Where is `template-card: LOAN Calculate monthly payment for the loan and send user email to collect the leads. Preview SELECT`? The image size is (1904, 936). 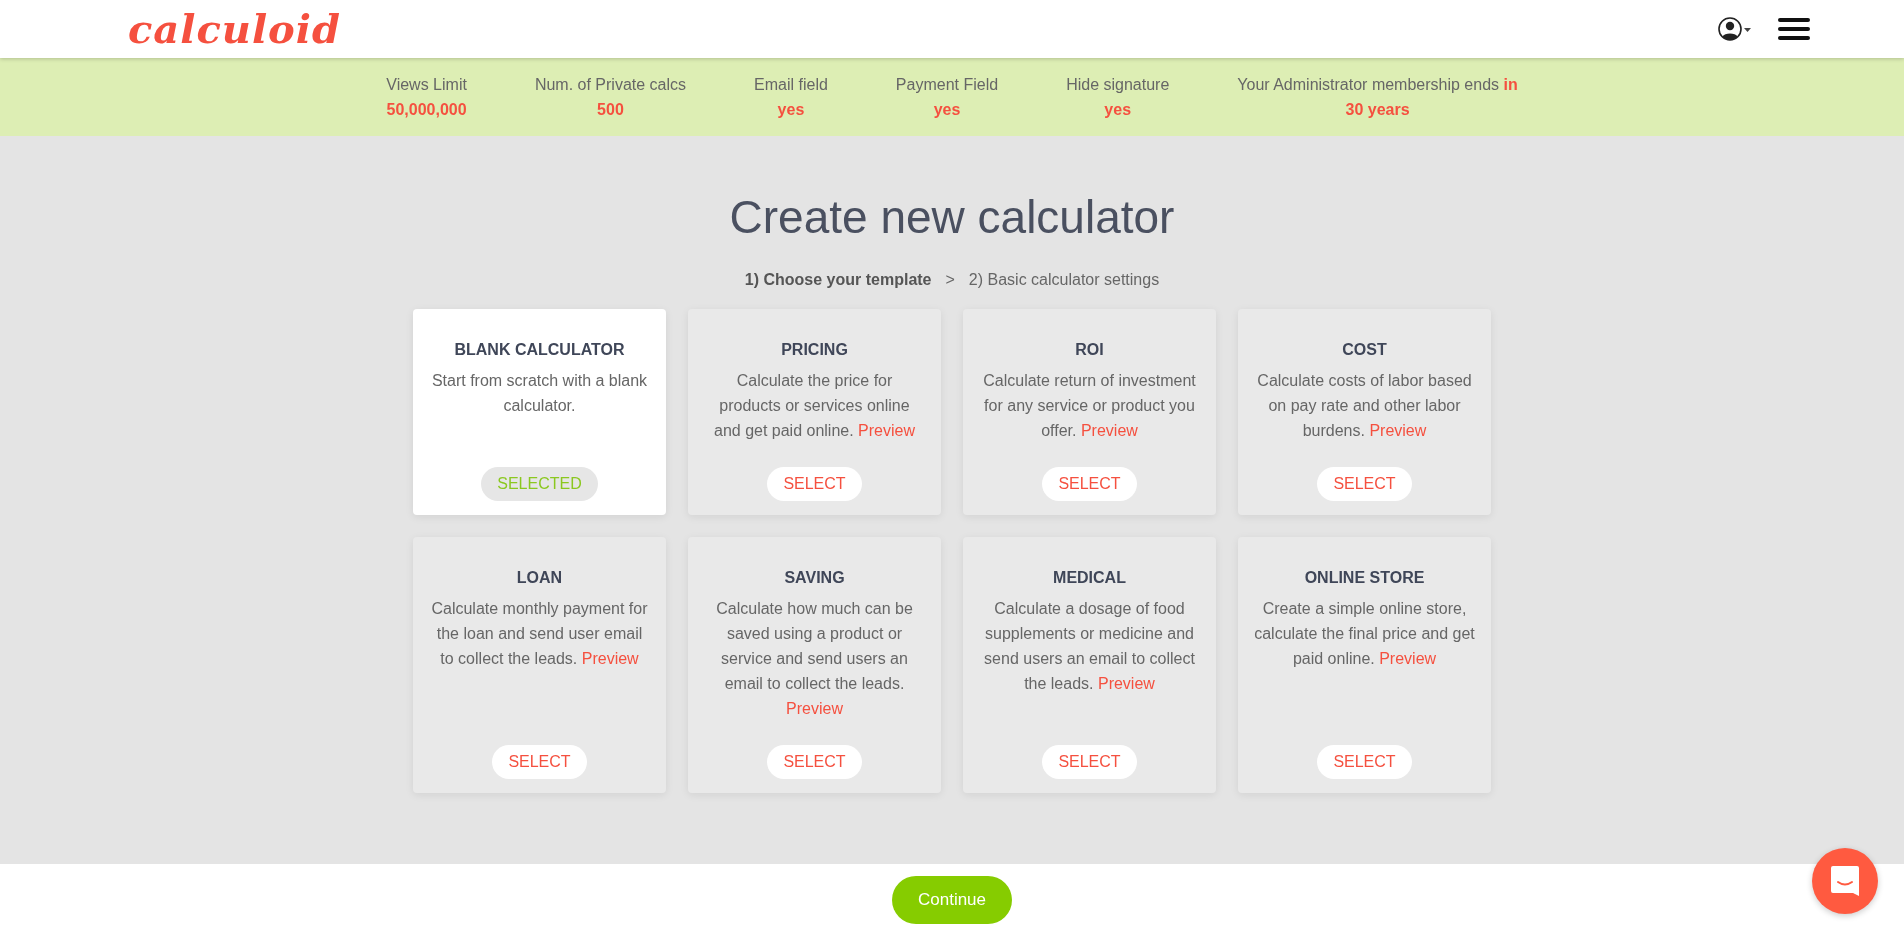
template-card: LOAN Calculate monthly payment for the loan and send user email to collect the leads. Preview SELECT is located at coordinates (539, 665).